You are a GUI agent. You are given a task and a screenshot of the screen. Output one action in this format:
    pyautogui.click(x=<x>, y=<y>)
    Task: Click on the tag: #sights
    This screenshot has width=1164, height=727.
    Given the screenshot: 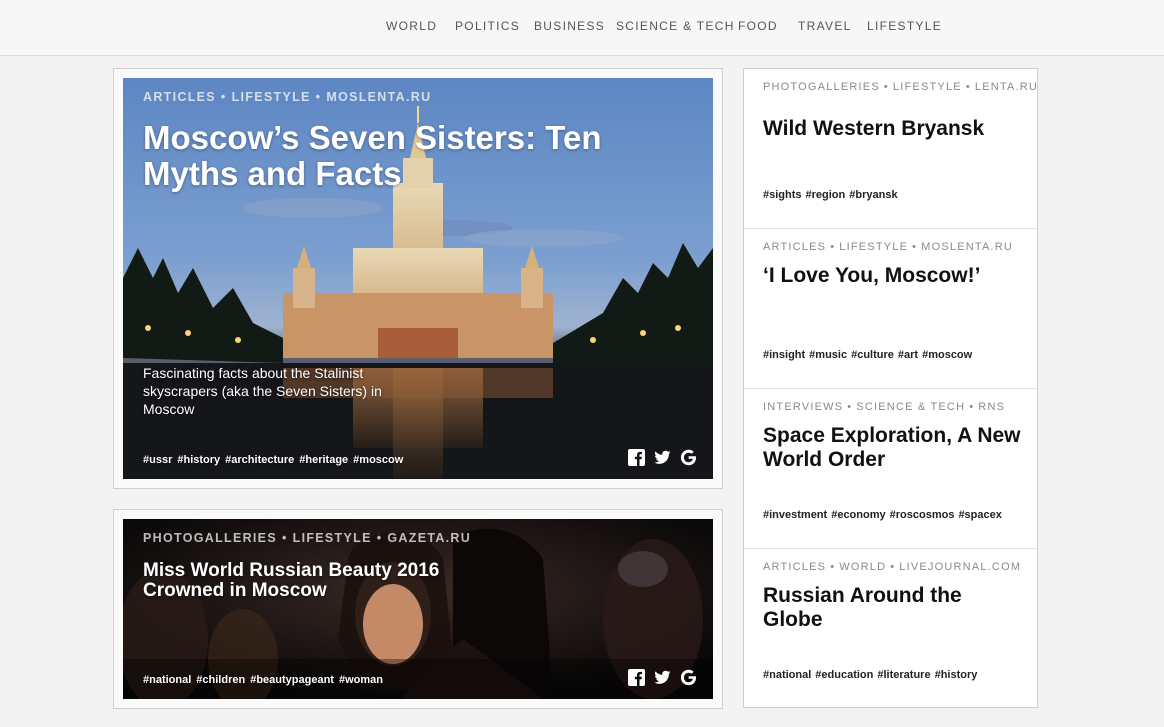 What is the action you would take?
    pyautogui.click(x=782, y=195)
    